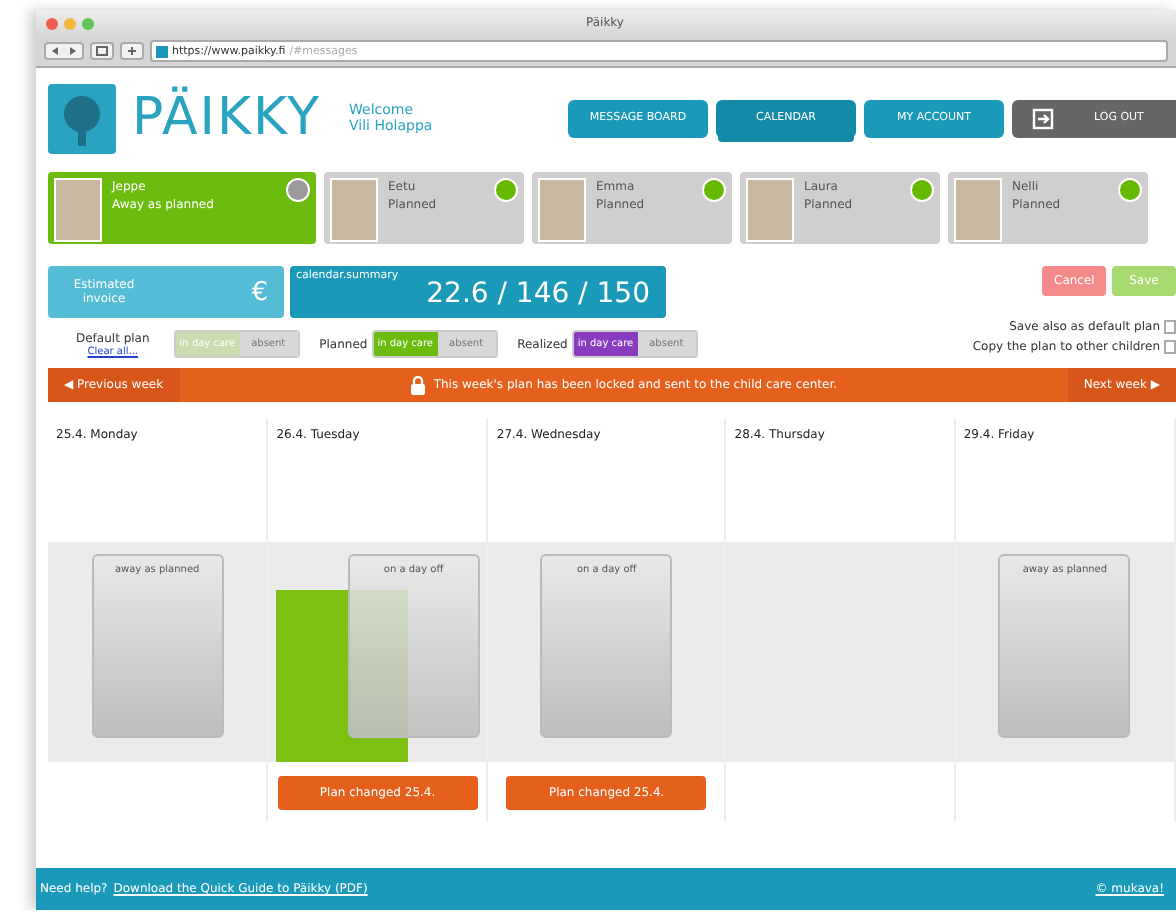 Image resolution: width=1176 pixels, height=920 pixels. Describe the element at coordinates (417, 385) in the screenshot. I see `lock-icon` at that location.